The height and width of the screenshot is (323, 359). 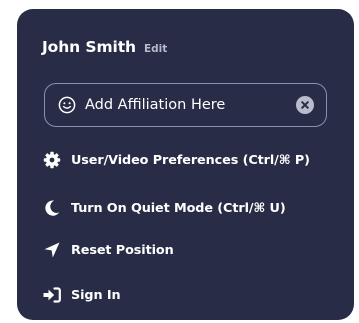 What do you see at coordinates (178, 208) in the screenshot?
I see `menu-item-label: Turn On Quiet Mode (Ctrl/⌘ U)` at bounding box center [178, 208].